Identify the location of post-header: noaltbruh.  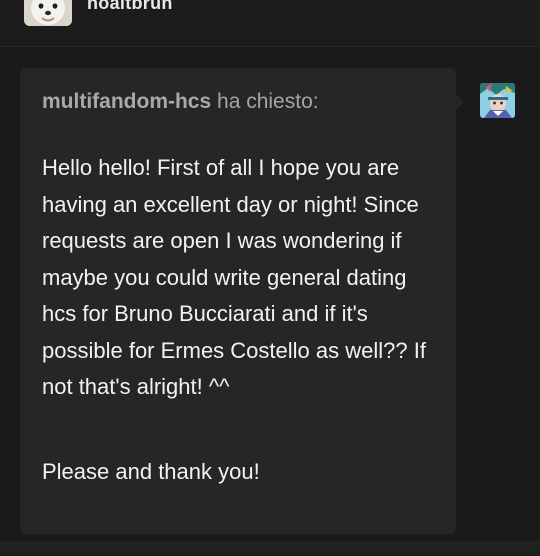
(270, 23).